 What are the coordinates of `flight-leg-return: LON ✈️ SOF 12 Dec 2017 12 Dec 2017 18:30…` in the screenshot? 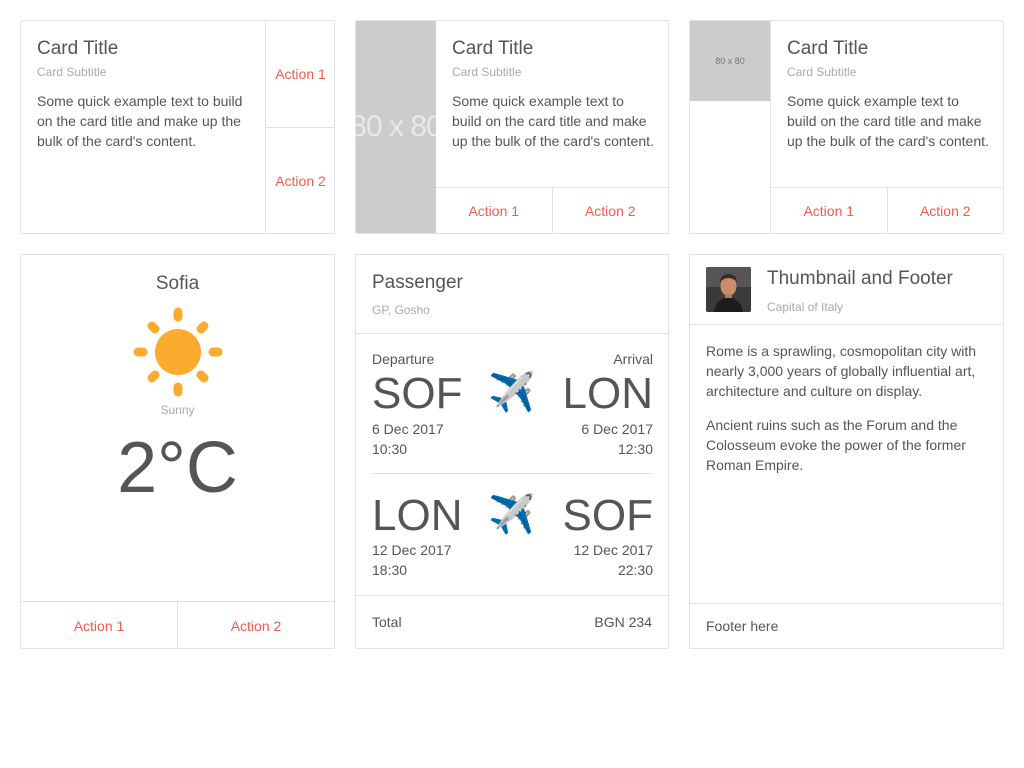 It's located at (512, 536).